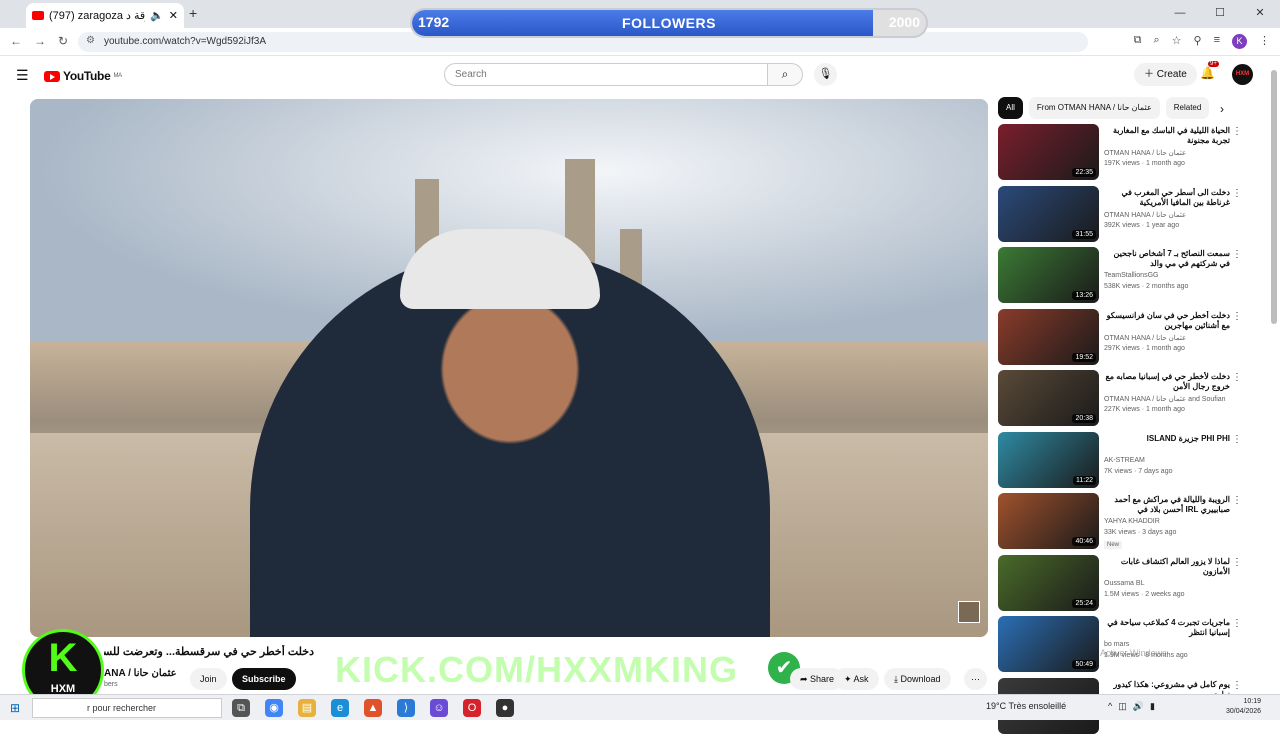  I want to click on windows-start-icon: ⊞, so click(15, 708).